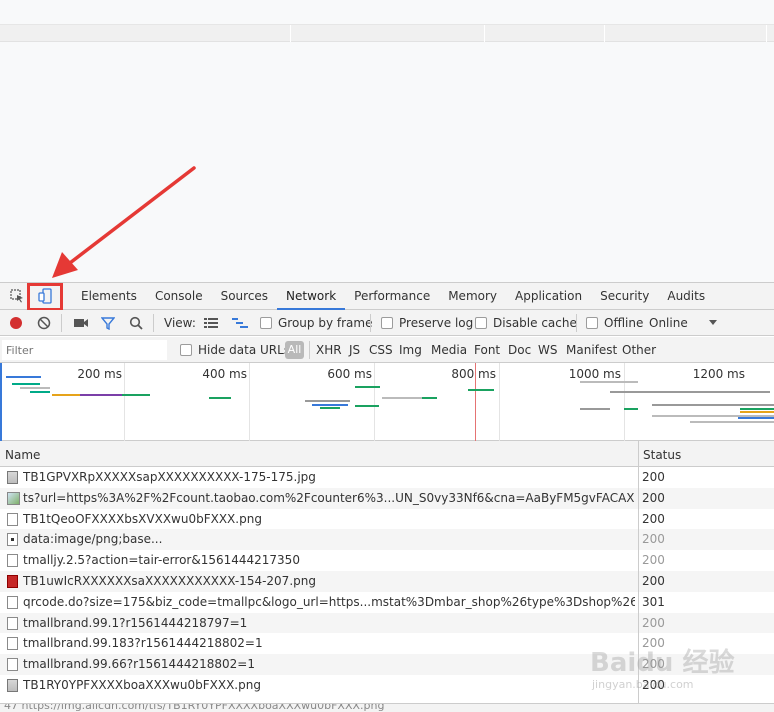 This screenshot has height=712, width=774. I want to click on tick-label-400ms: 400 ms, so click(224, 374).